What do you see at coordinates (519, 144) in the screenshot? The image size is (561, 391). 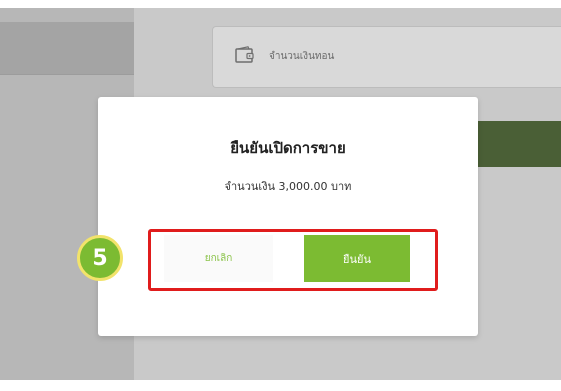 I see `background-green-button` at bounding box center [519, 144].